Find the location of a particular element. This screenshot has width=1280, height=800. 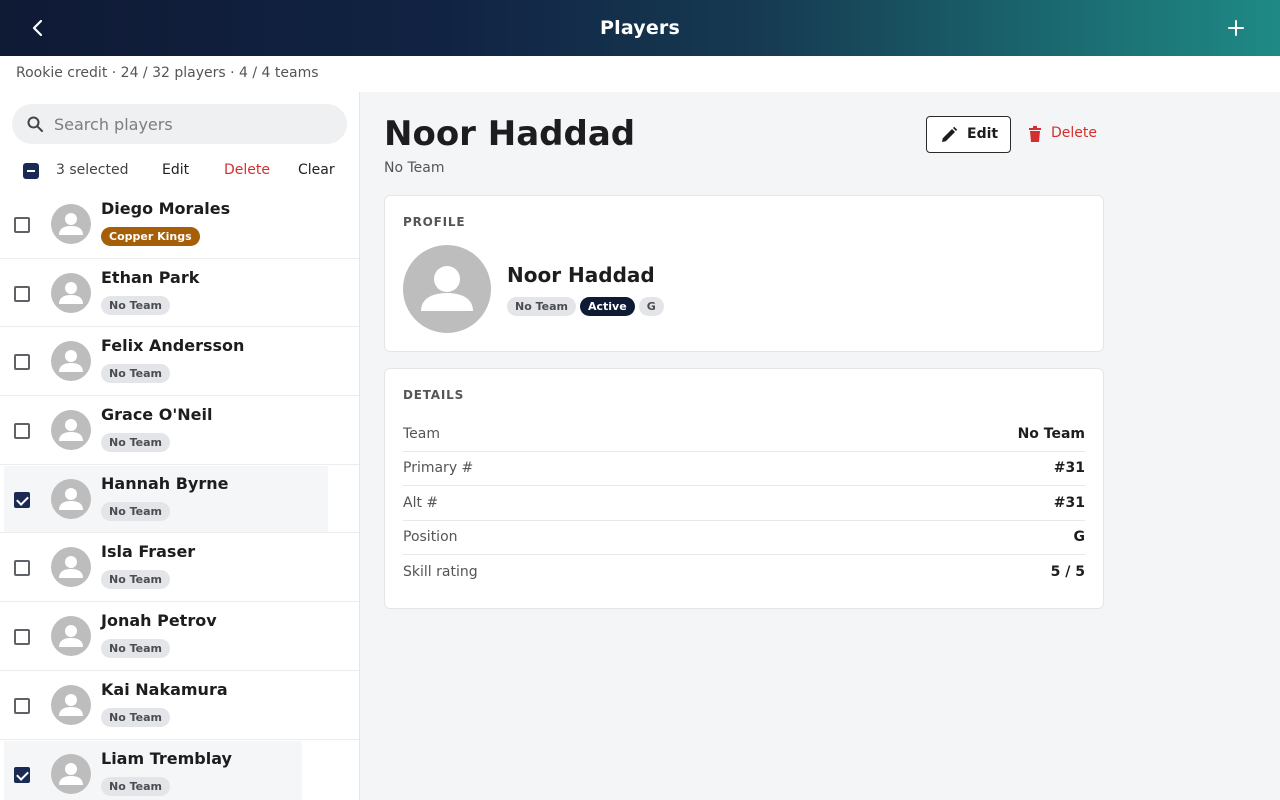

detail-label: Team is located at coordinates (422, 434).